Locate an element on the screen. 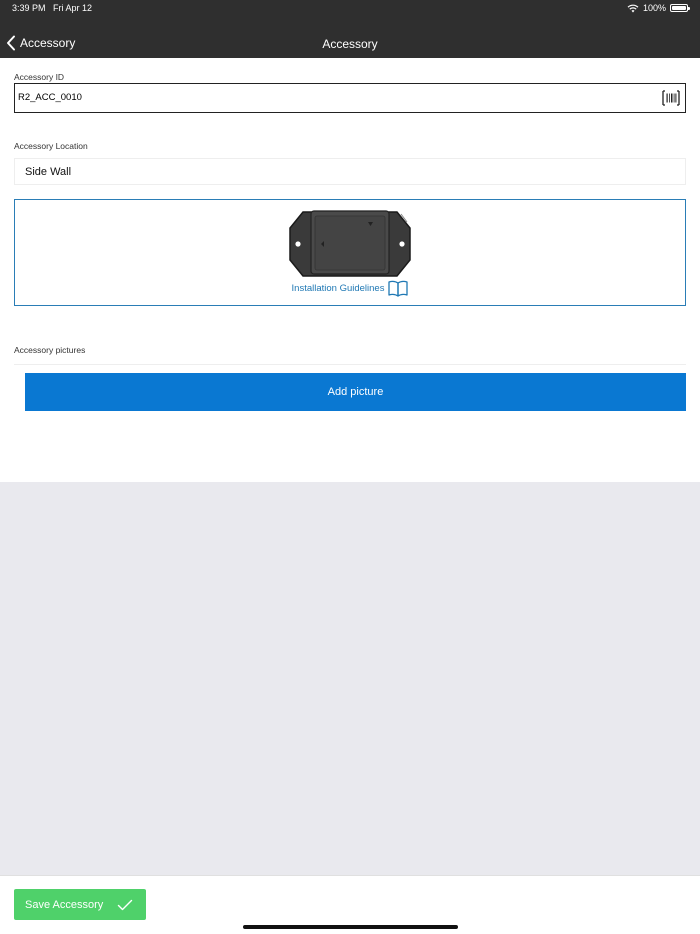 This screenshot has width=700, height=934. installation-guidelines-text: Installation Guidelines is located at coordinates (338, 288).